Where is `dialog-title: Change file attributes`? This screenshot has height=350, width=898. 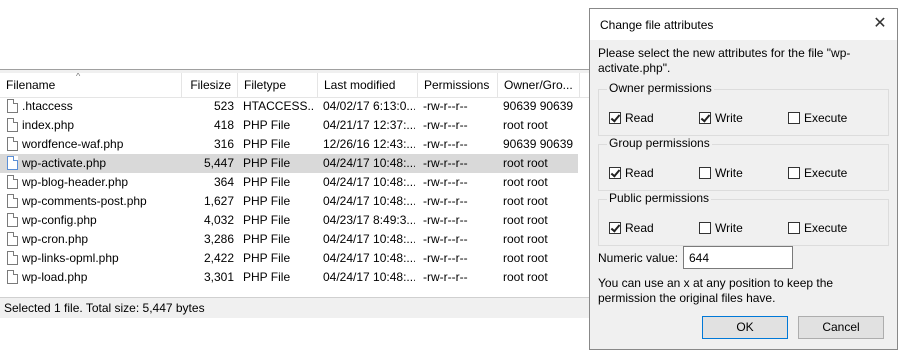 dialog-title: Change file attributes is located at coordinates (657, 25).